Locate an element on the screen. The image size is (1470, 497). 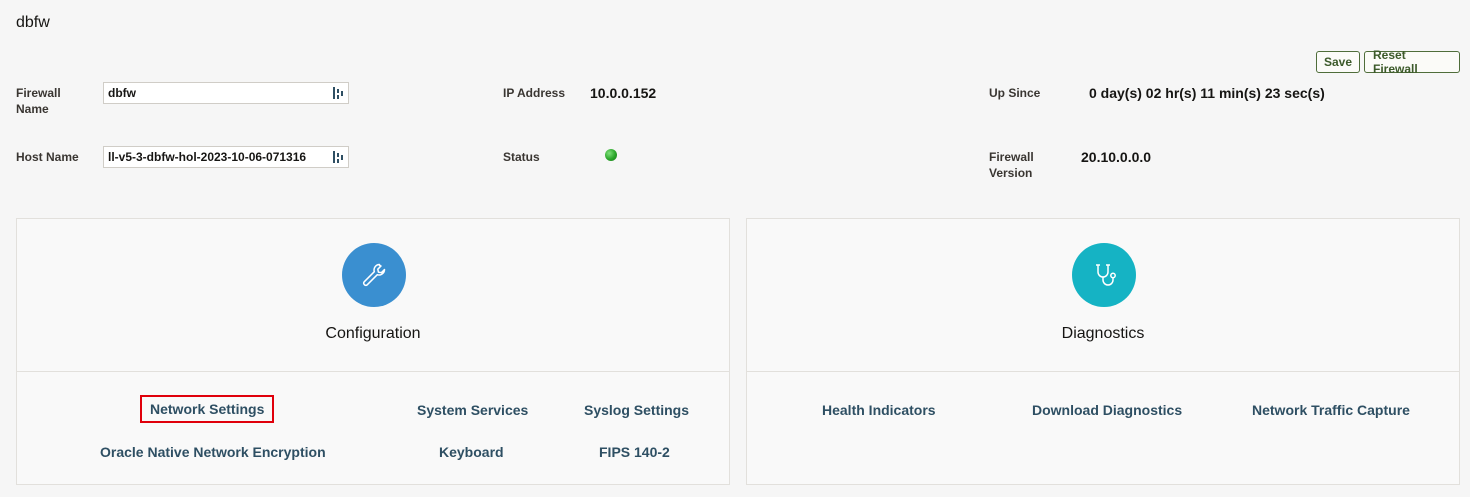
keyboard-link: Keyboard is located at coordinates (471, 452).